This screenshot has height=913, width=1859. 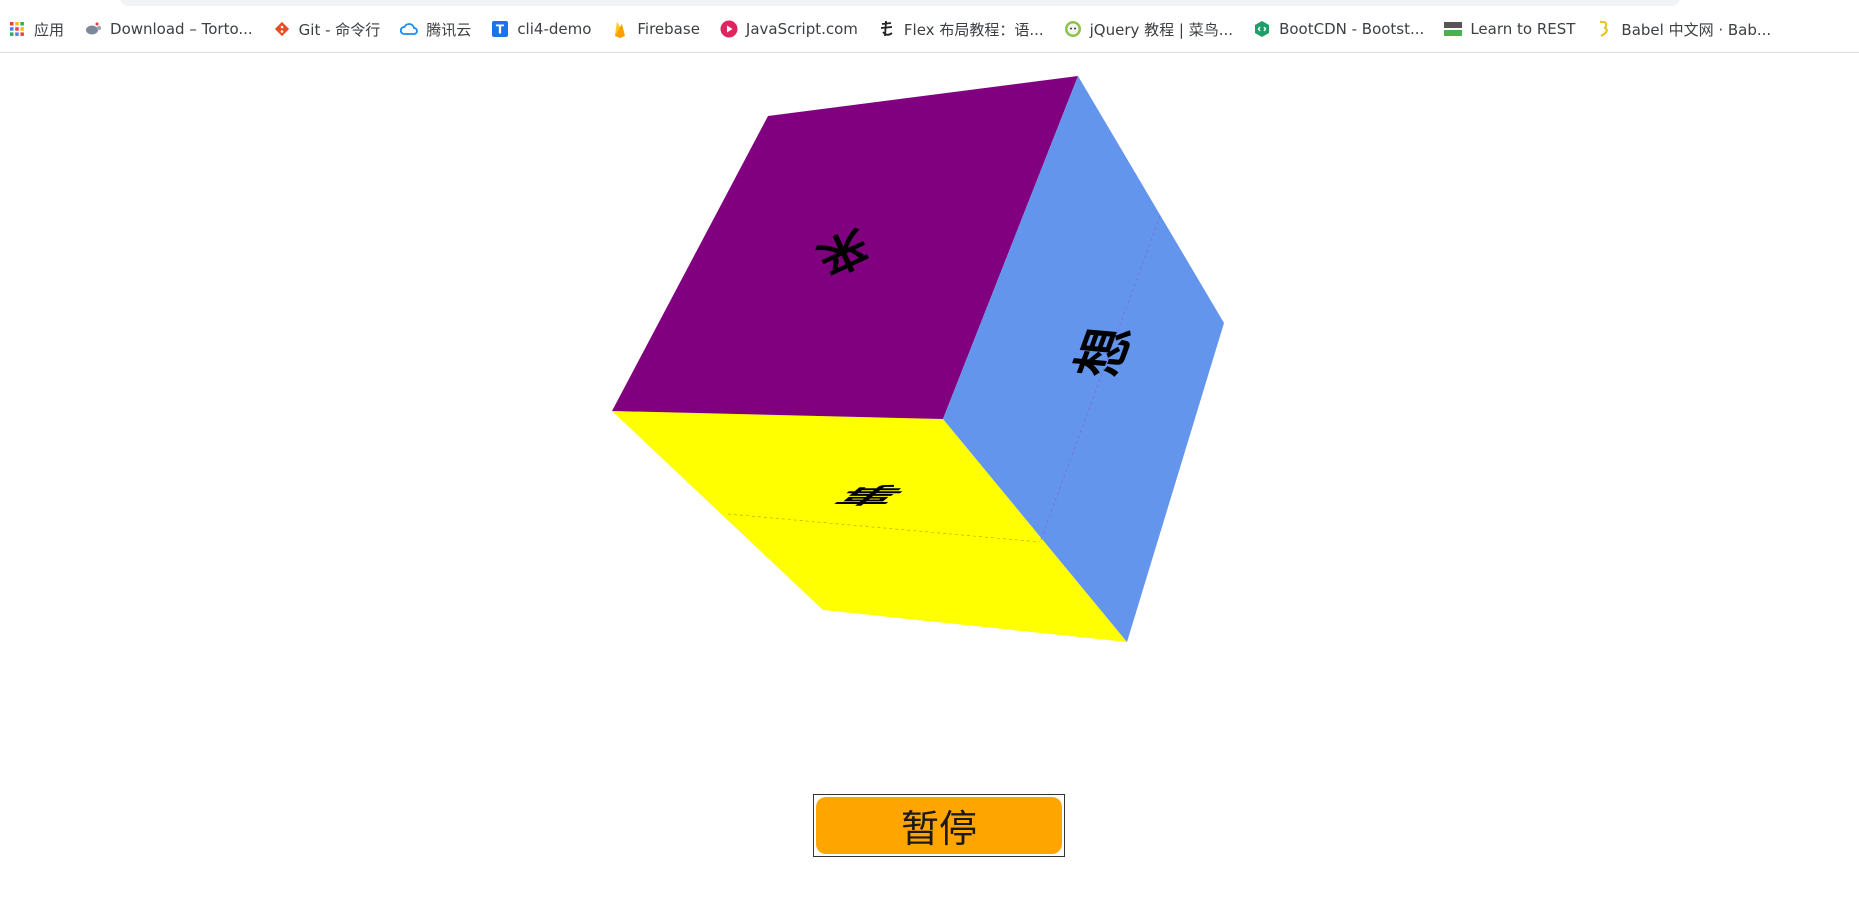 What do you see at coordinates (17, 29) in the screenshot?
I see `apps-grid-icon` at bounding box center [17, 29].